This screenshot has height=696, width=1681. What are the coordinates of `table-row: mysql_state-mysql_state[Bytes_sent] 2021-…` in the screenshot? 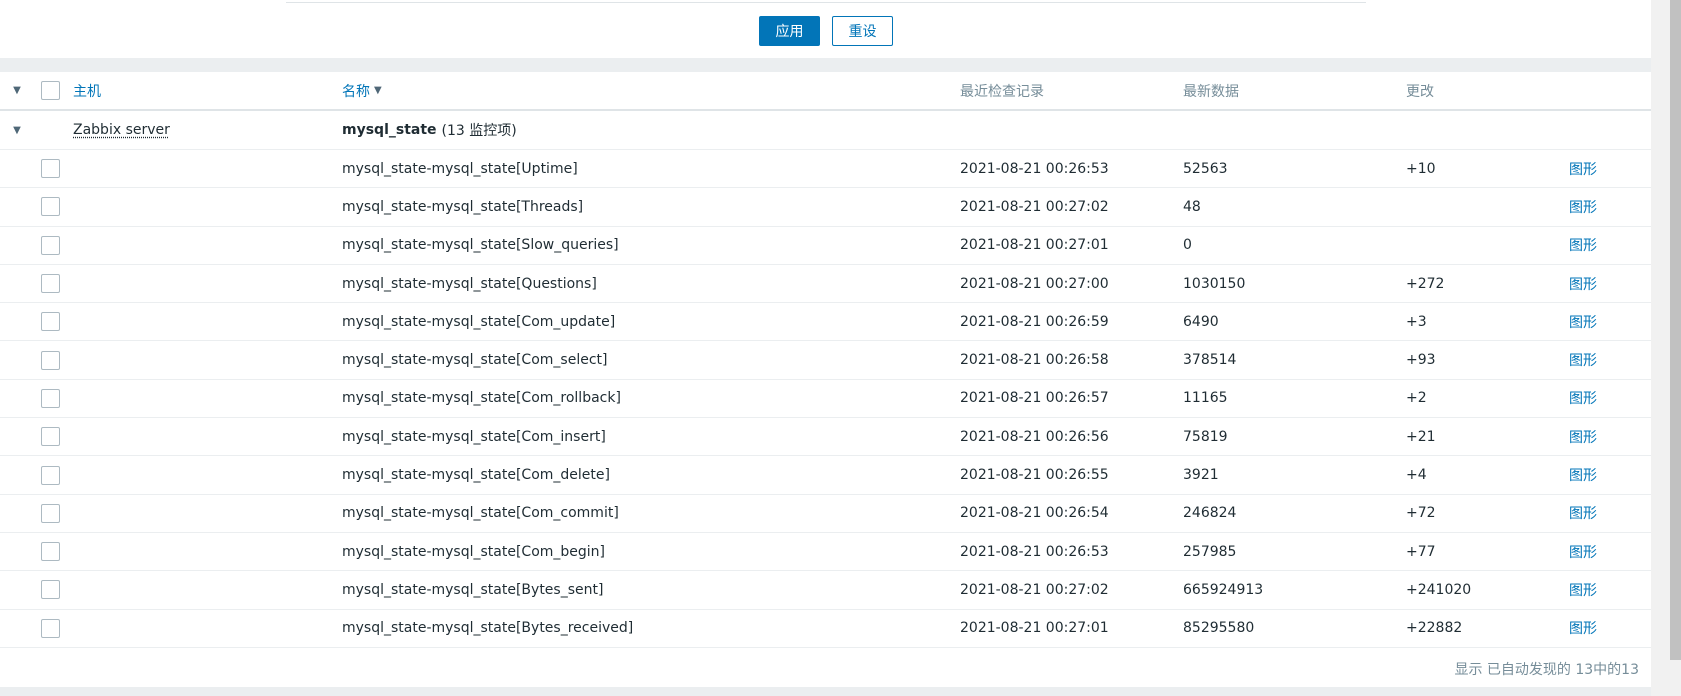 It's located at (825, 590).